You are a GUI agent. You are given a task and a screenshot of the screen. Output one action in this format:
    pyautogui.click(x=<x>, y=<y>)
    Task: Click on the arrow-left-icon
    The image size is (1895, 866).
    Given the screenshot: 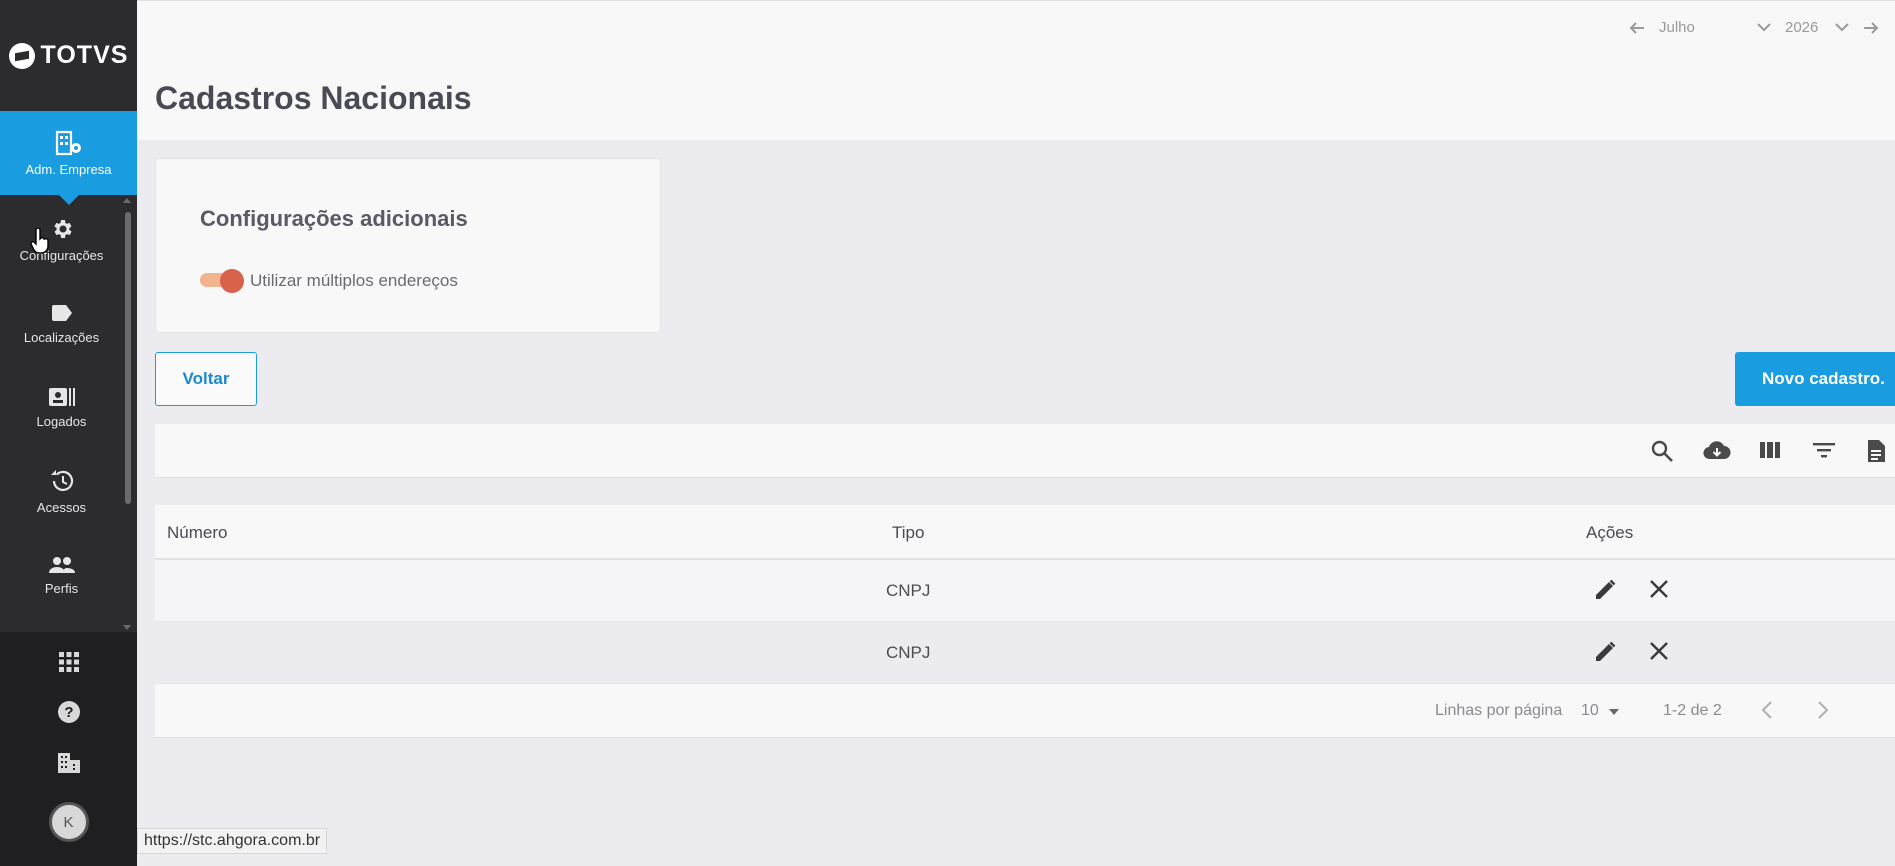 What is the action you would take?
    pyautogui.click(x=1637, y=28)
    